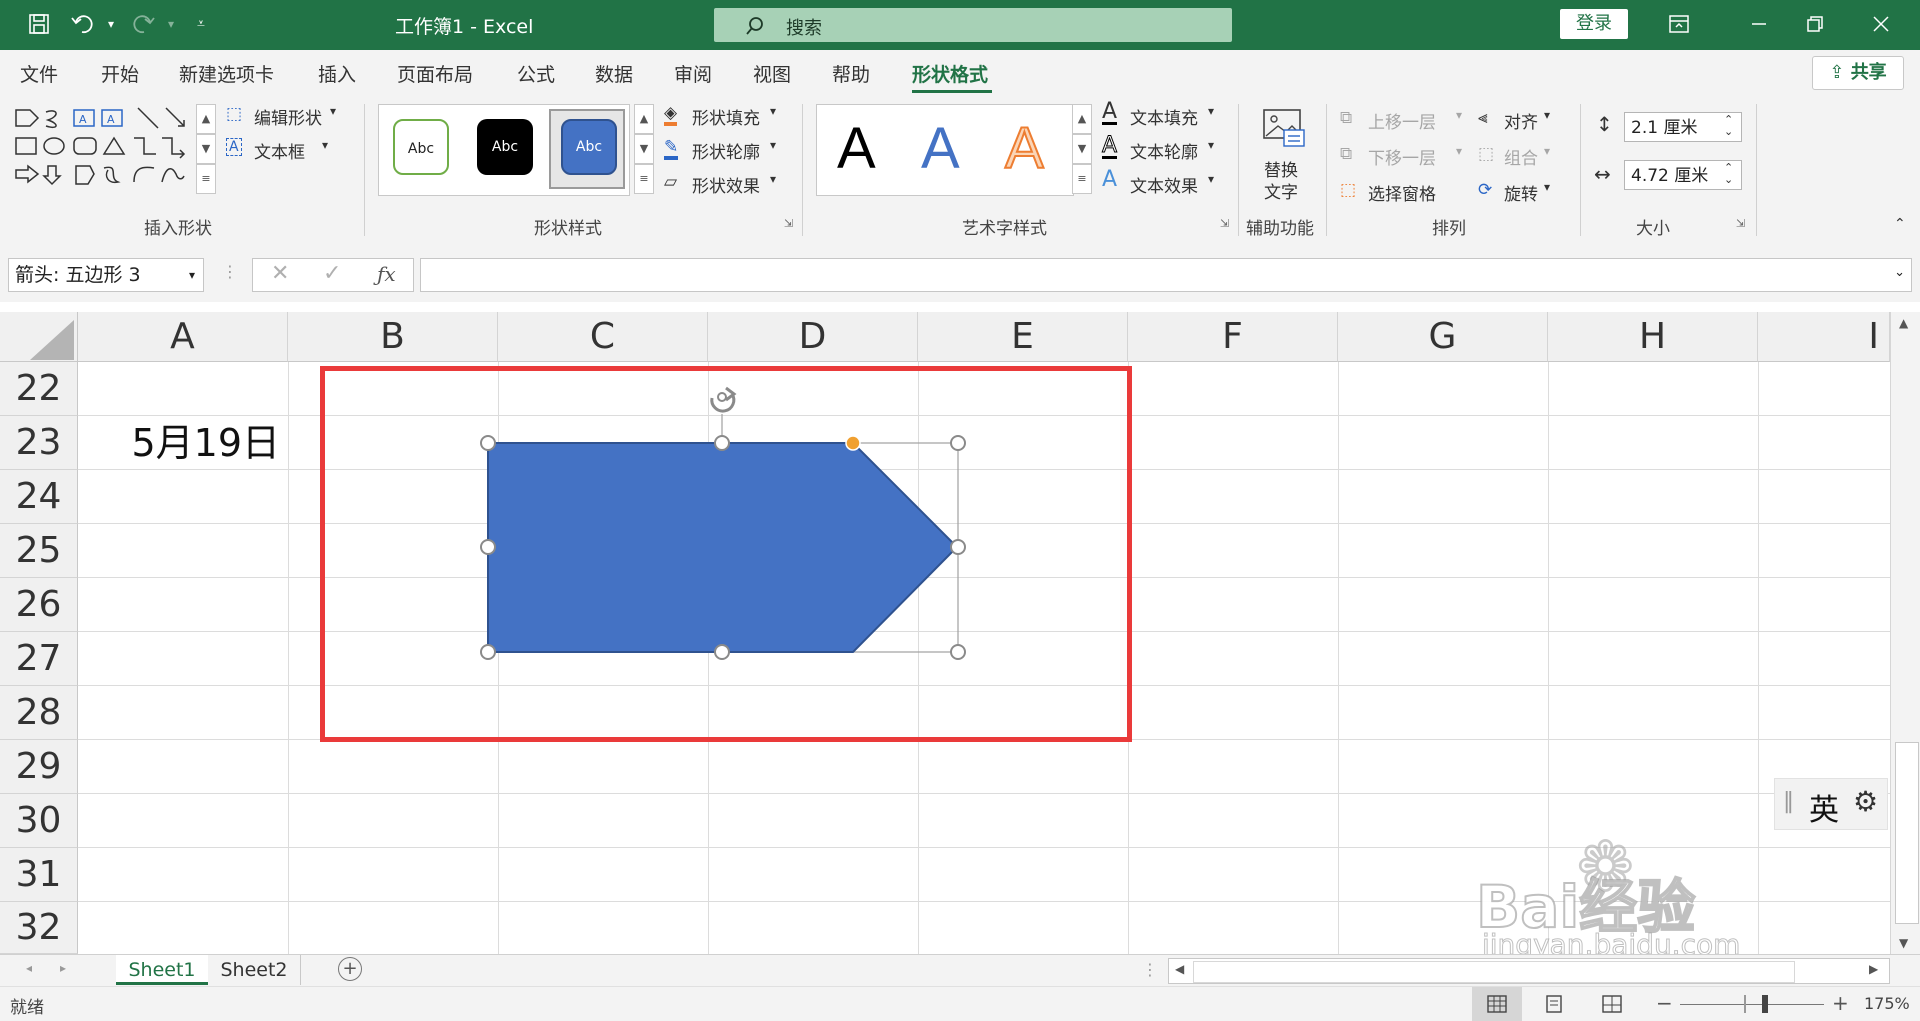  I want to click on tab-new-tab: 新建选项卡, so click(226, 73).